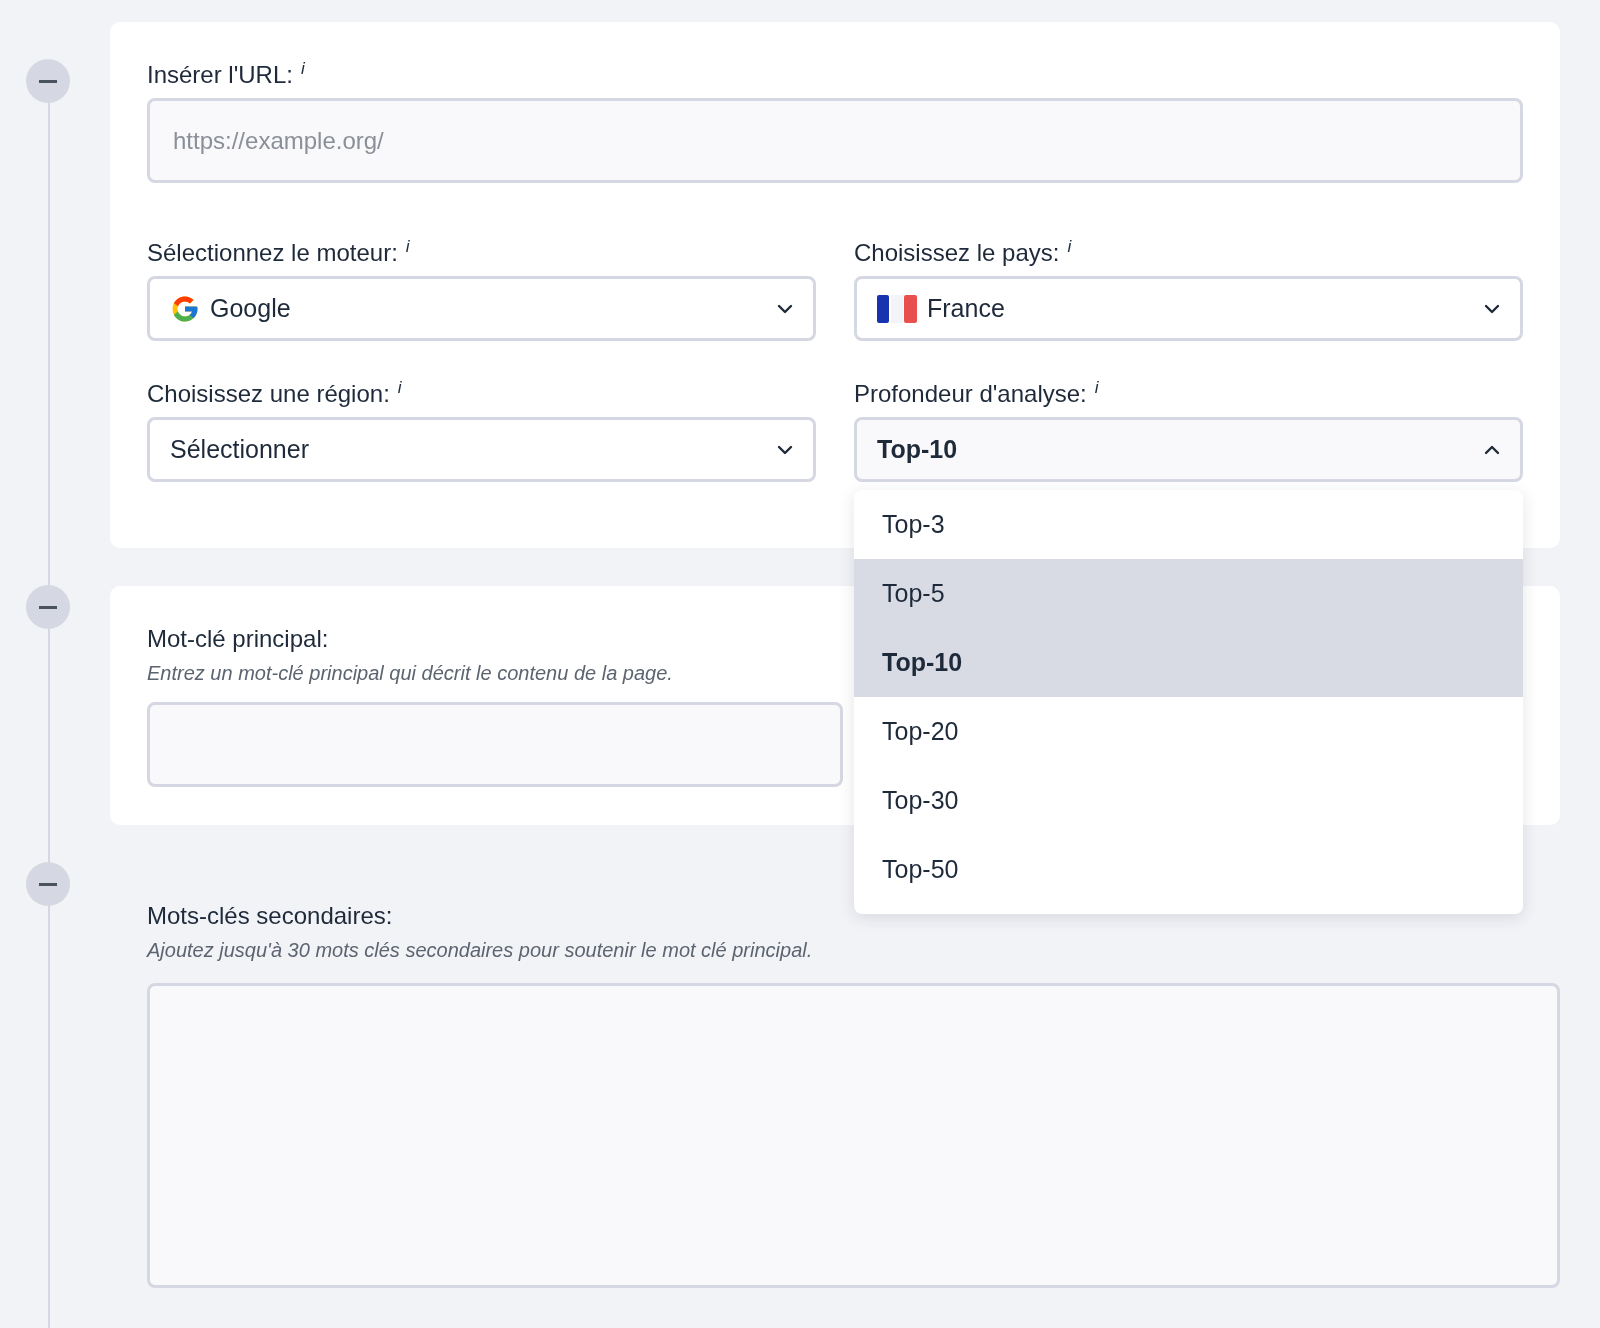 The height and width of the screenshot is (1328, 1600). What do you see at coordinates (238, 639) in the screenshot?
I see `field-label: Mot-clé principal:` at bounding box center [238, 639].